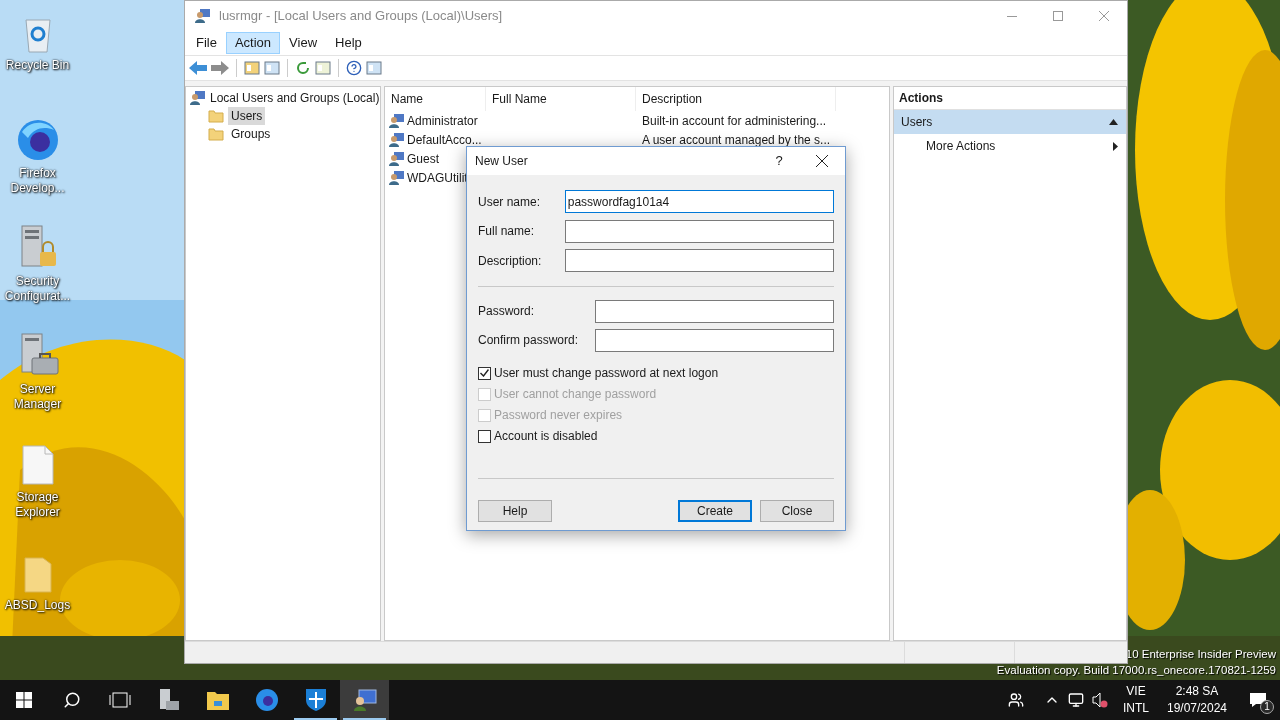 This screenshot has width=1280, height=720. What do you see at coordinates (510, 261) in the screenshot?
I see `field-label: Description:` at bounding box center [510, 261].